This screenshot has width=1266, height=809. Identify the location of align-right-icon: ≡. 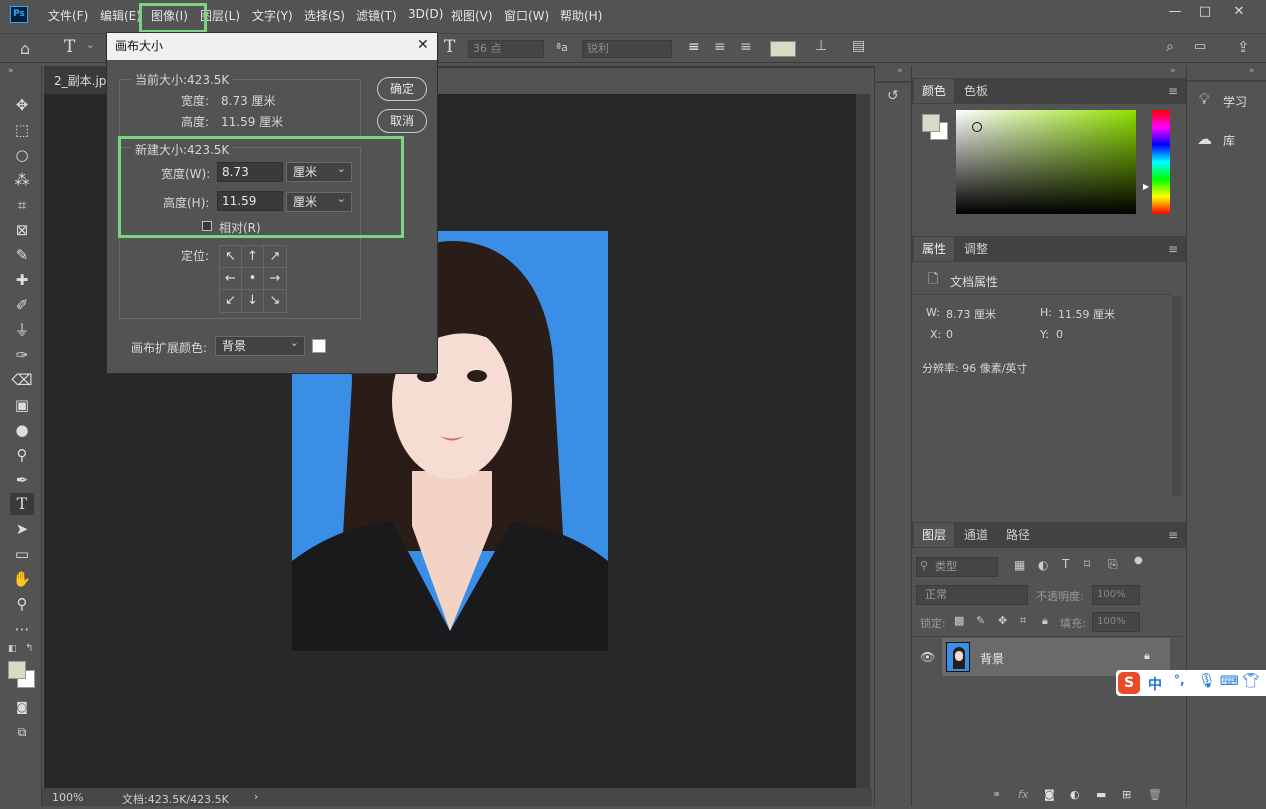
(746, 47).